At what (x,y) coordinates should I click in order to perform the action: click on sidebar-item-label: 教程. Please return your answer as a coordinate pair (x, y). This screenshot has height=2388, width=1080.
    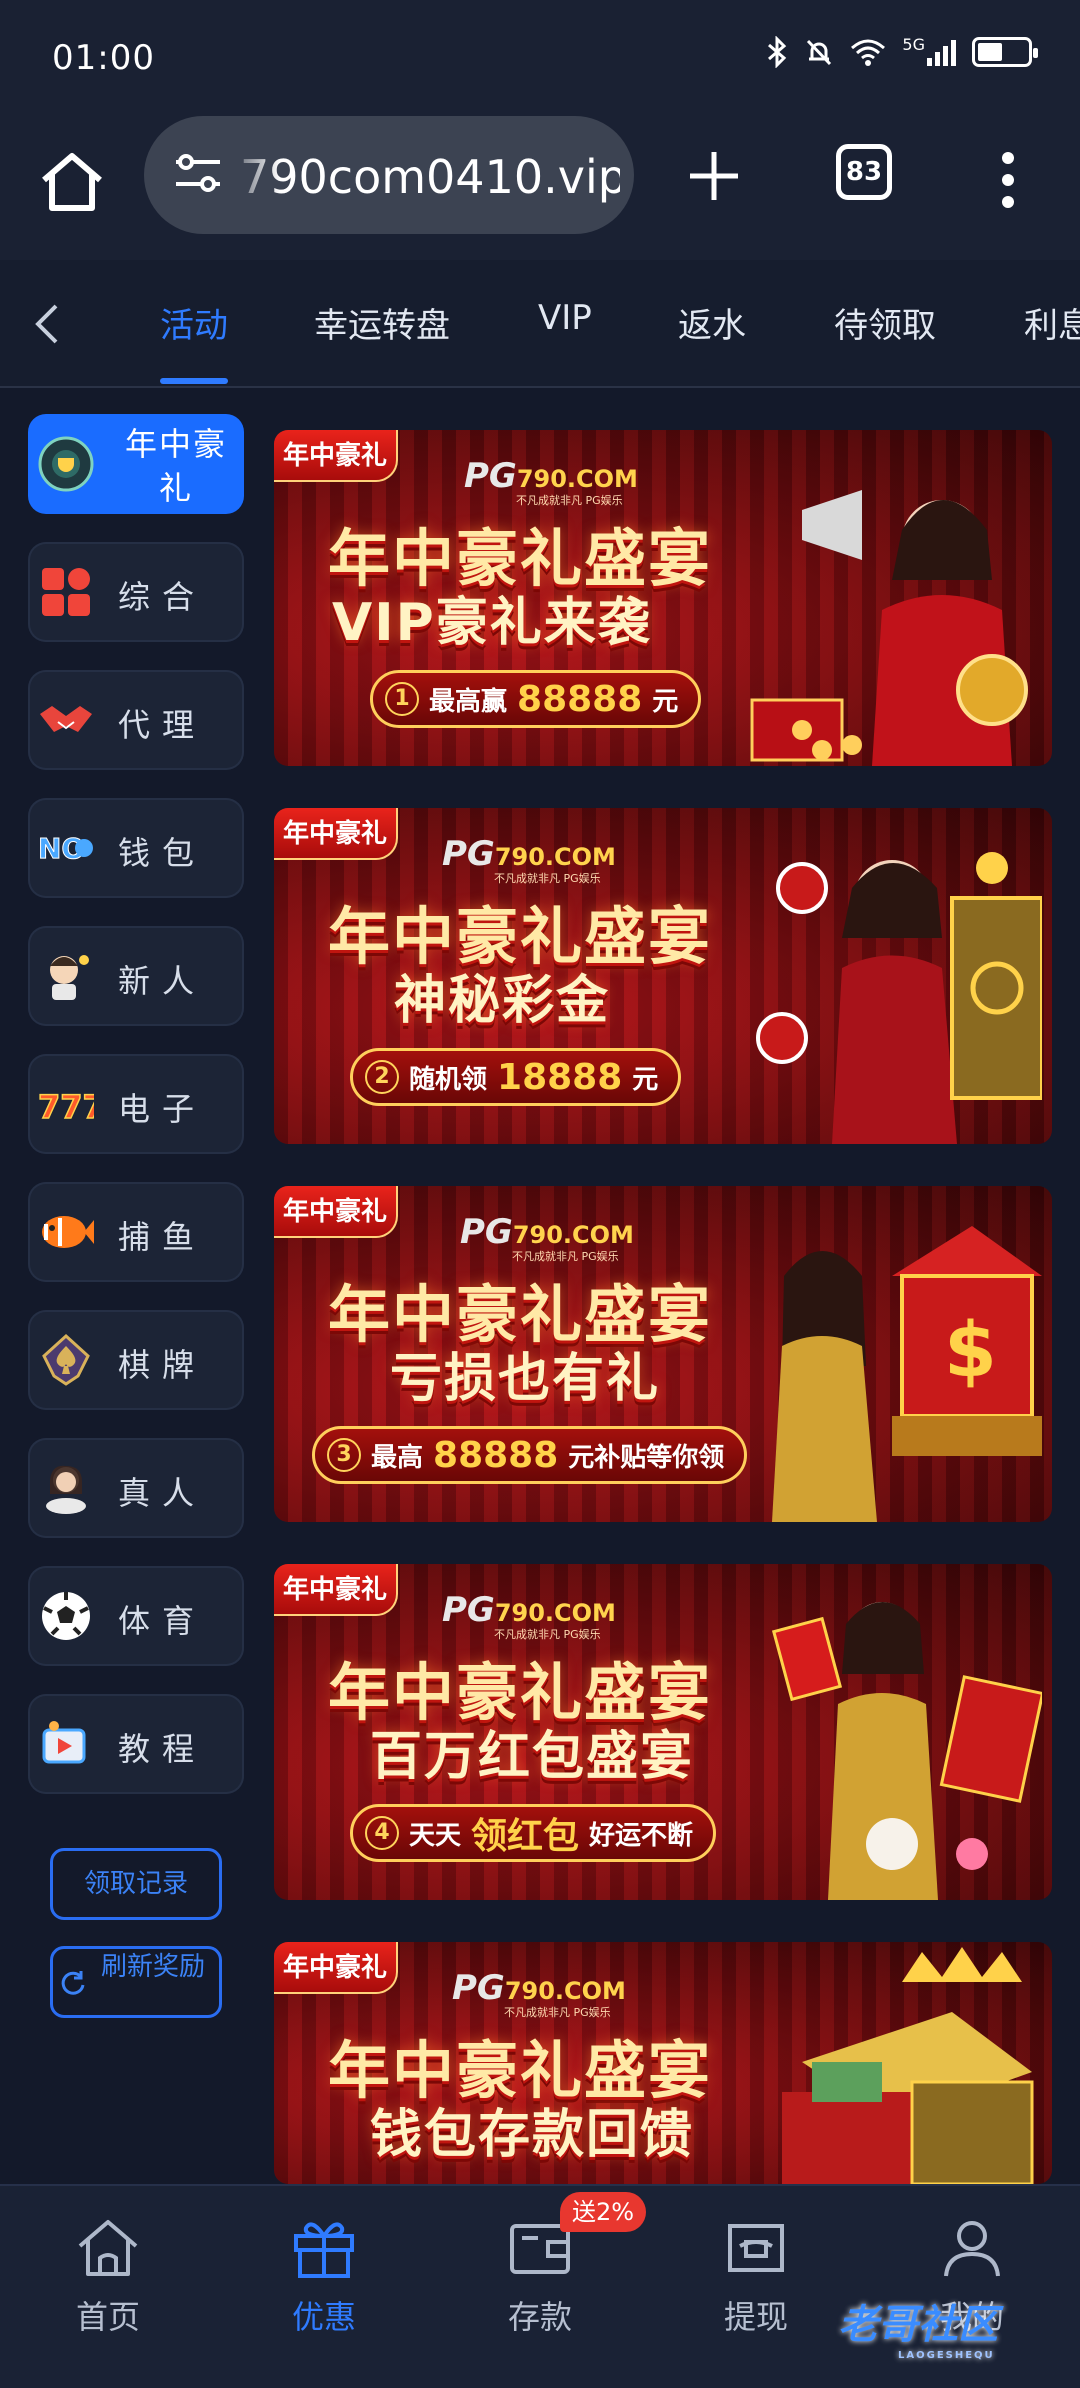
    Looking at the image, I should click on (162, 1749).